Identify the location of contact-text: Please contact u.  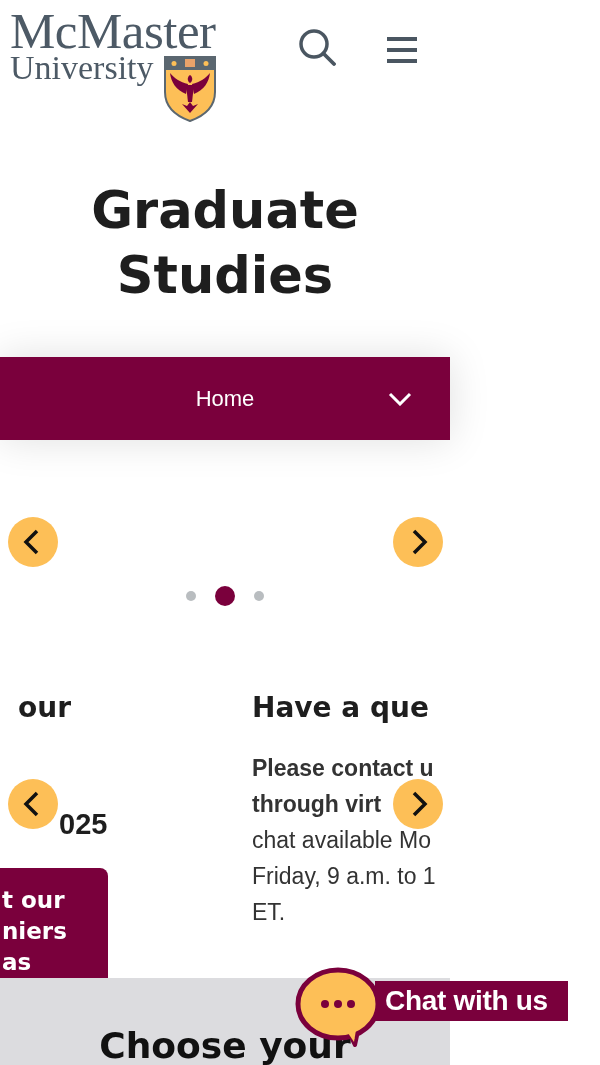
(343, 768).